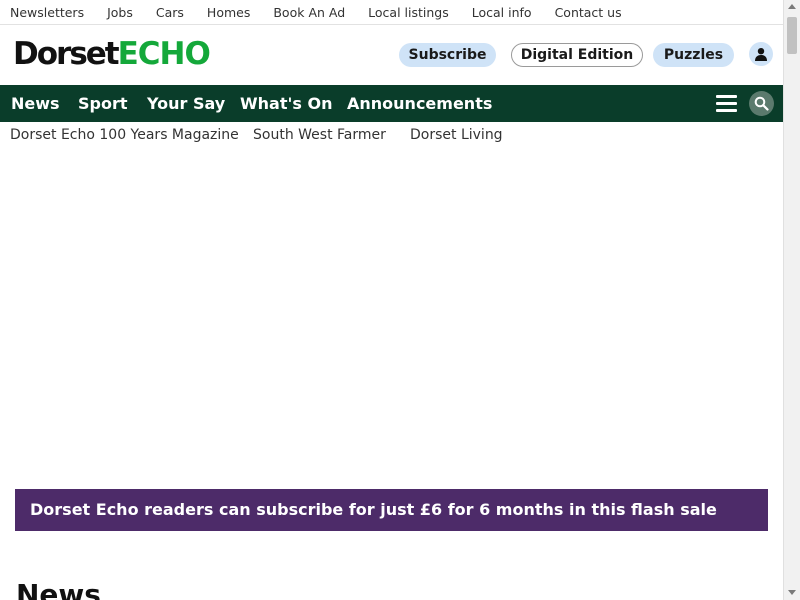 The height and width of the screenshot is (600, 800). I want to click on nav-item-whats-on: What's On, so click(286, 103).